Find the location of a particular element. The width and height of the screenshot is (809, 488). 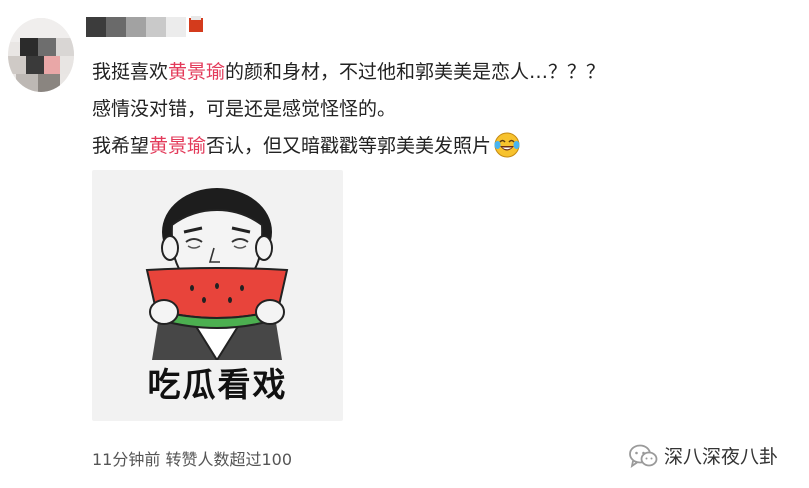

watermark: 深八深夜八卦 is located at coordinates (703, 455).